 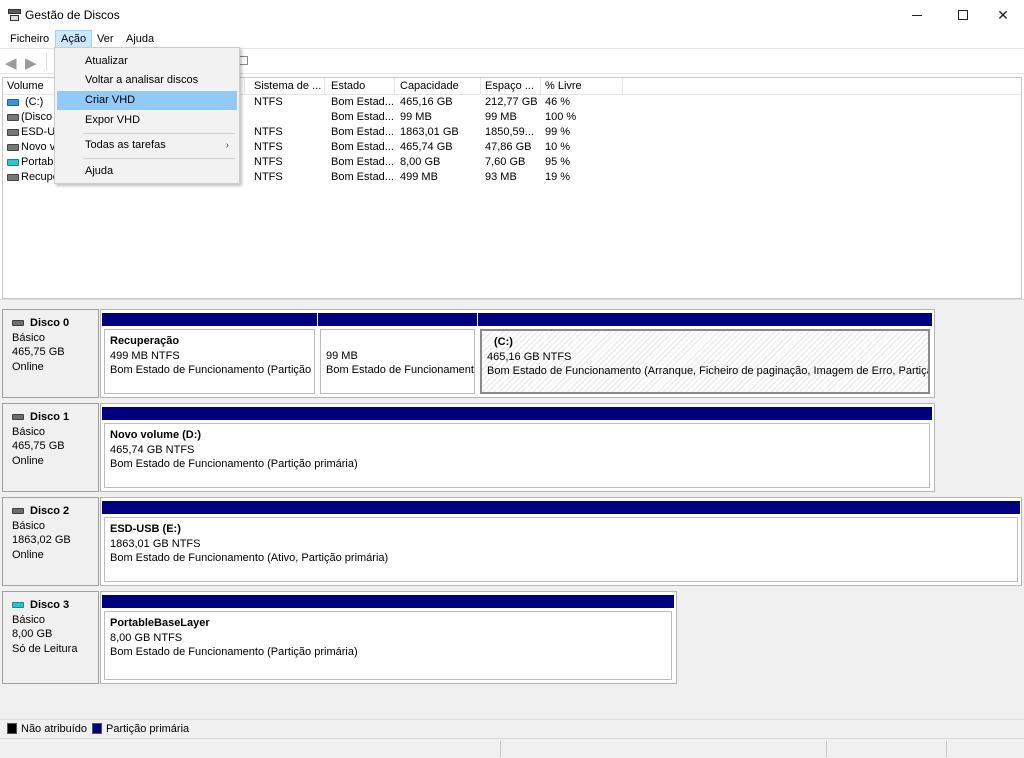 What do you see at coordinates (147, 61) in the screenshot?
I see `menu-item-atualizar: Atualizar` at bounding box center [147, 61].